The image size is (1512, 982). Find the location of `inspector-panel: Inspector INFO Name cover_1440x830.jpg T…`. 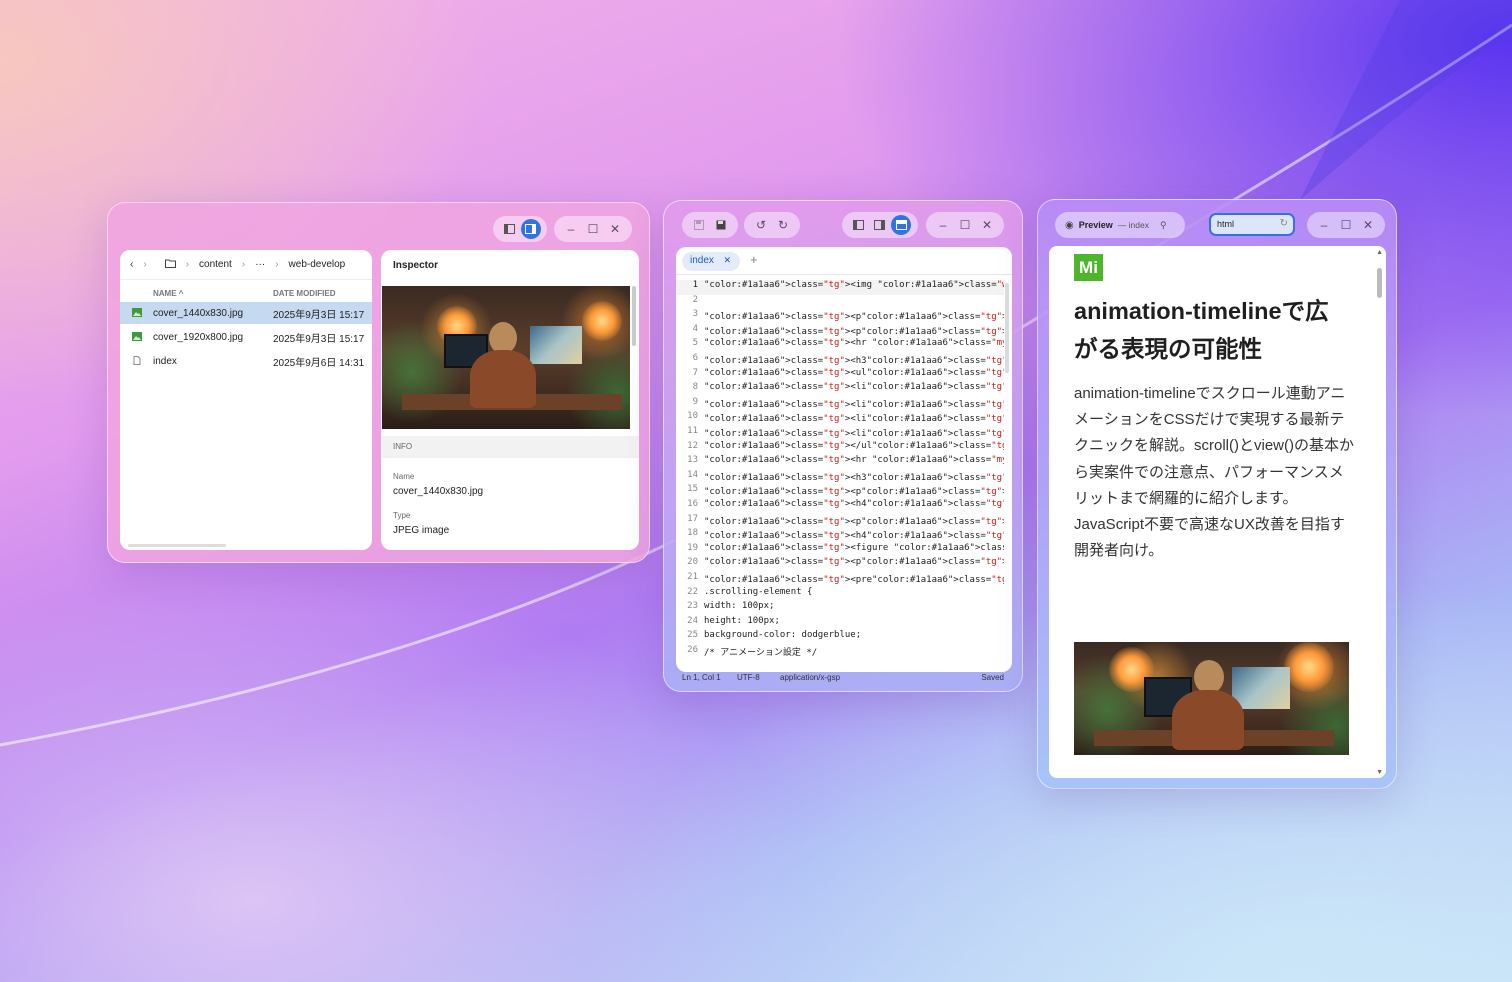

inspector-panel: Inspector INFO Name cover_1440x830.jpg T… is located at coordinates (510, 400).